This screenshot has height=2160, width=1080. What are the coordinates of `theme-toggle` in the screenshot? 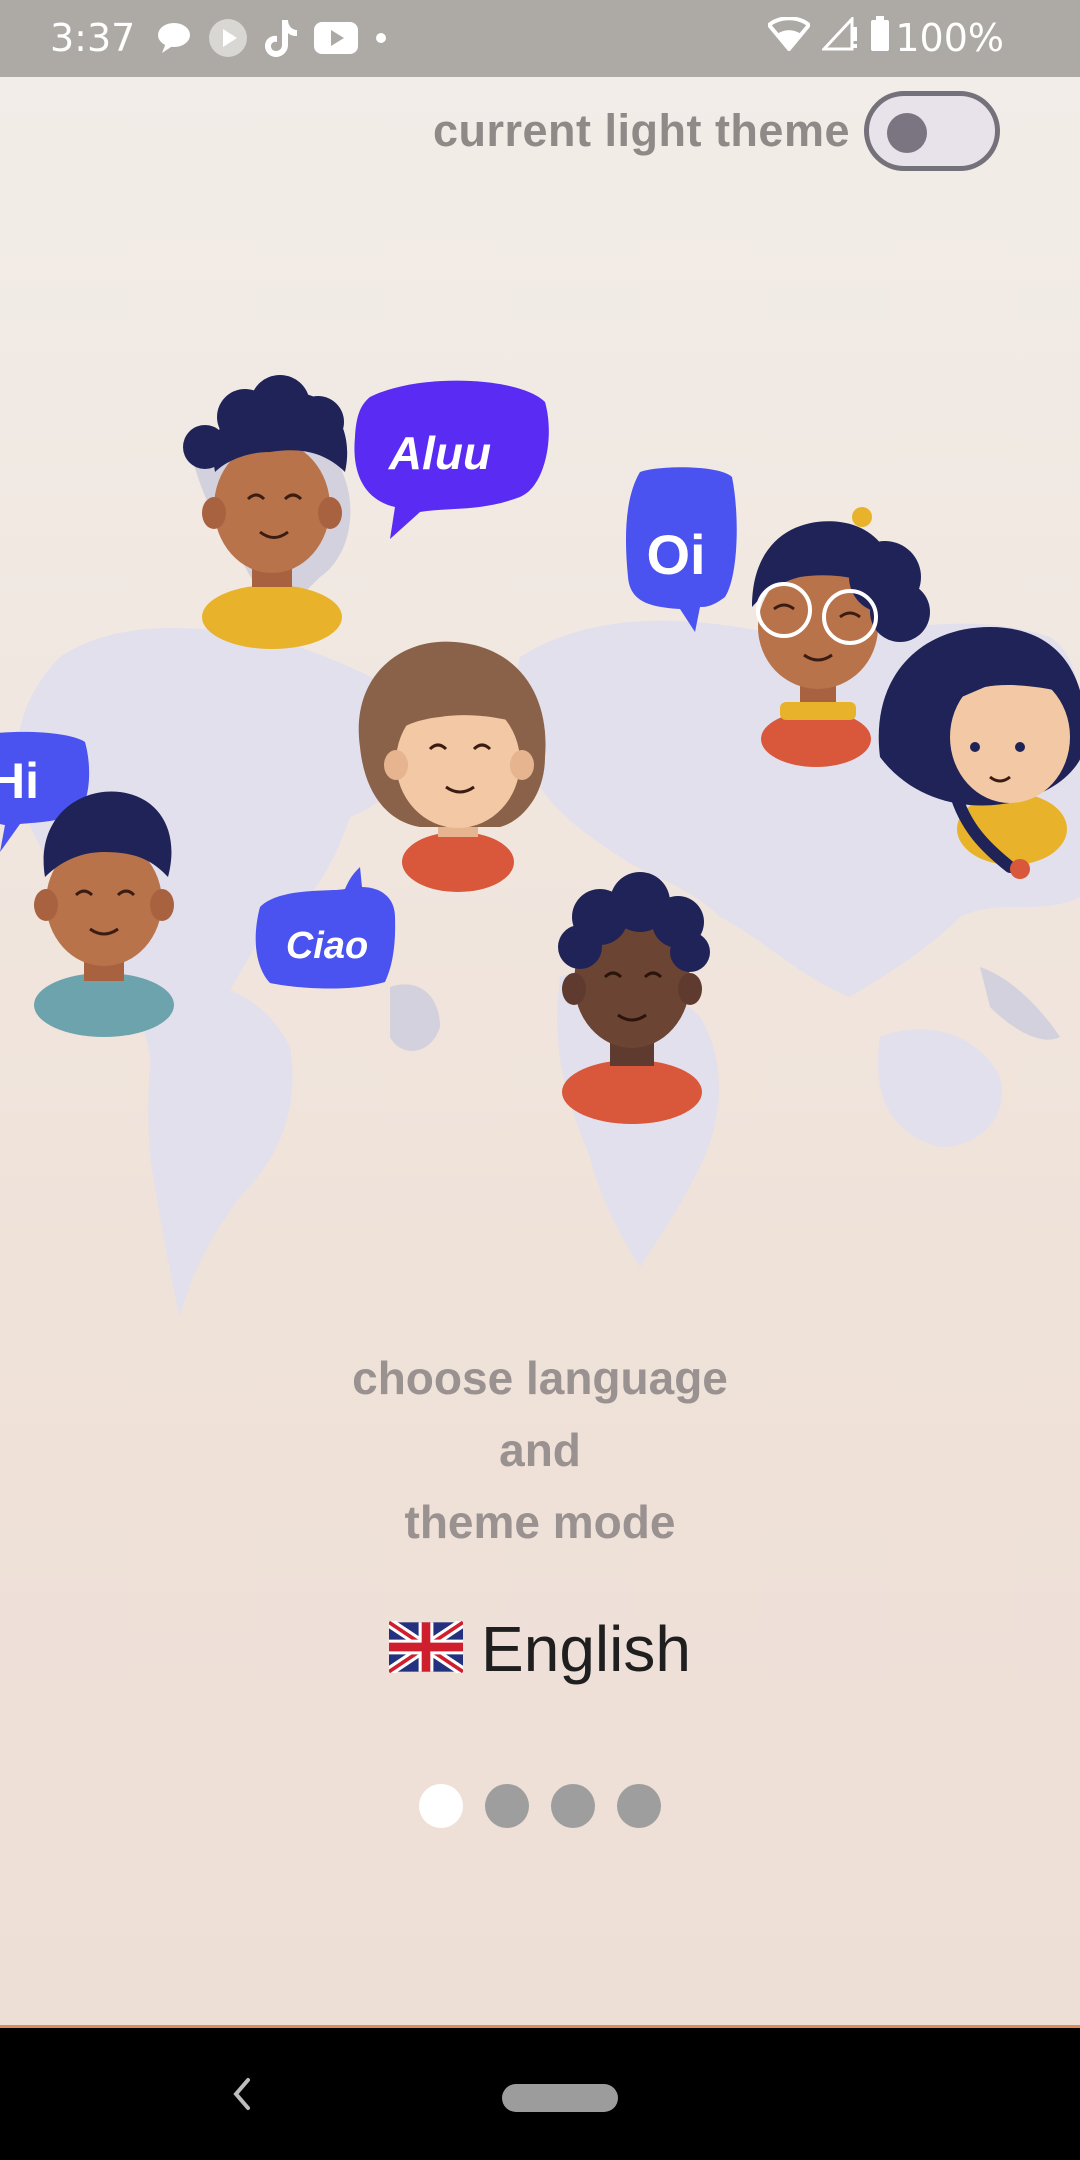 It's located at (932, 131).